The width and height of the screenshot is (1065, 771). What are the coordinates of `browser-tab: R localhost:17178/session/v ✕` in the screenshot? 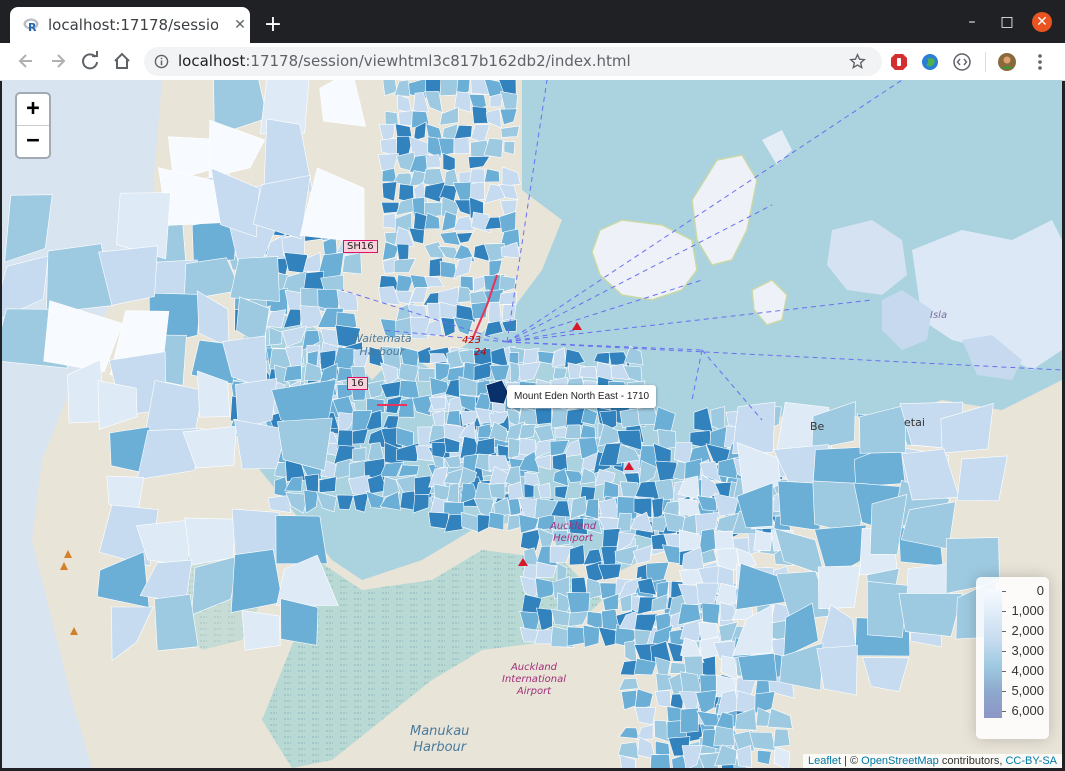 It's located at (130, 25).